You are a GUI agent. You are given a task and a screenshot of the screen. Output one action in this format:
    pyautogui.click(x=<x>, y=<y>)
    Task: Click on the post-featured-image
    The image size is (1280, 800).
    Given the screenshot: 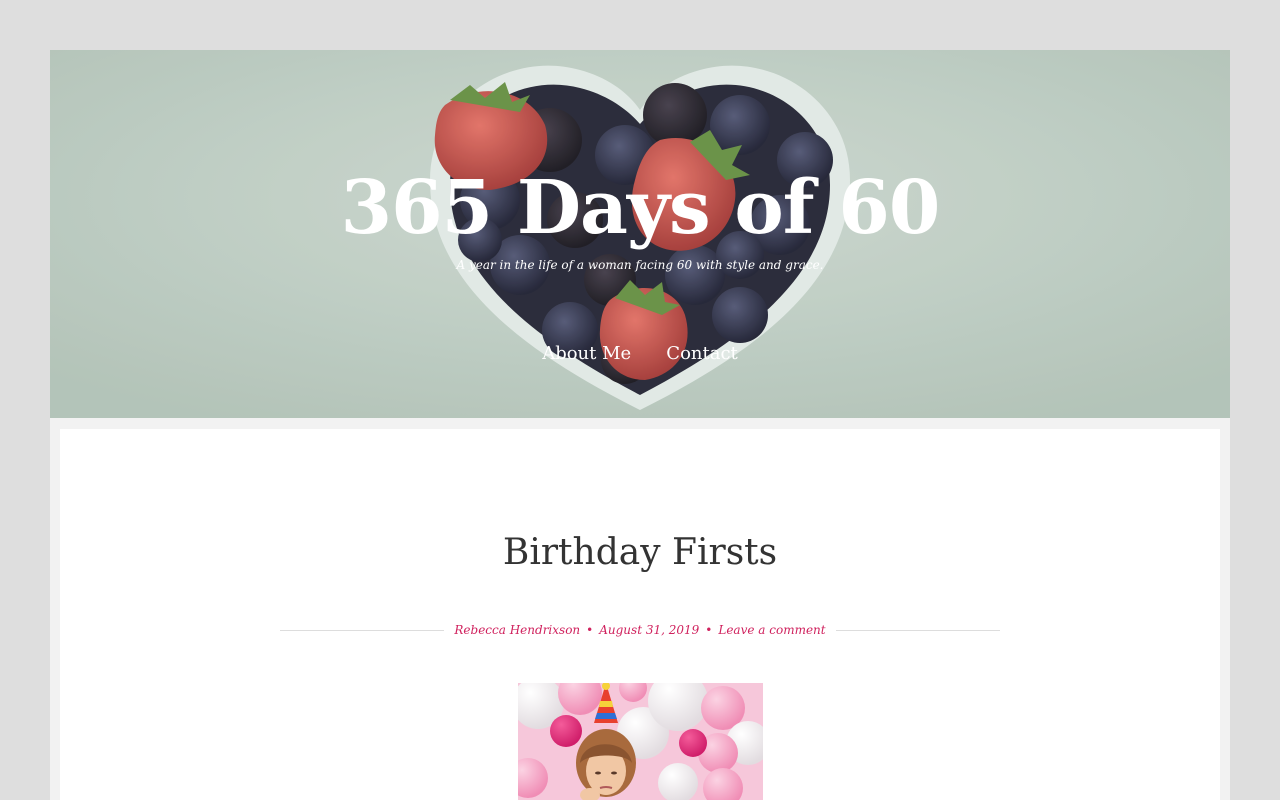 What is the action you would take?
    pyautogui.click(x=640, y=741)
    